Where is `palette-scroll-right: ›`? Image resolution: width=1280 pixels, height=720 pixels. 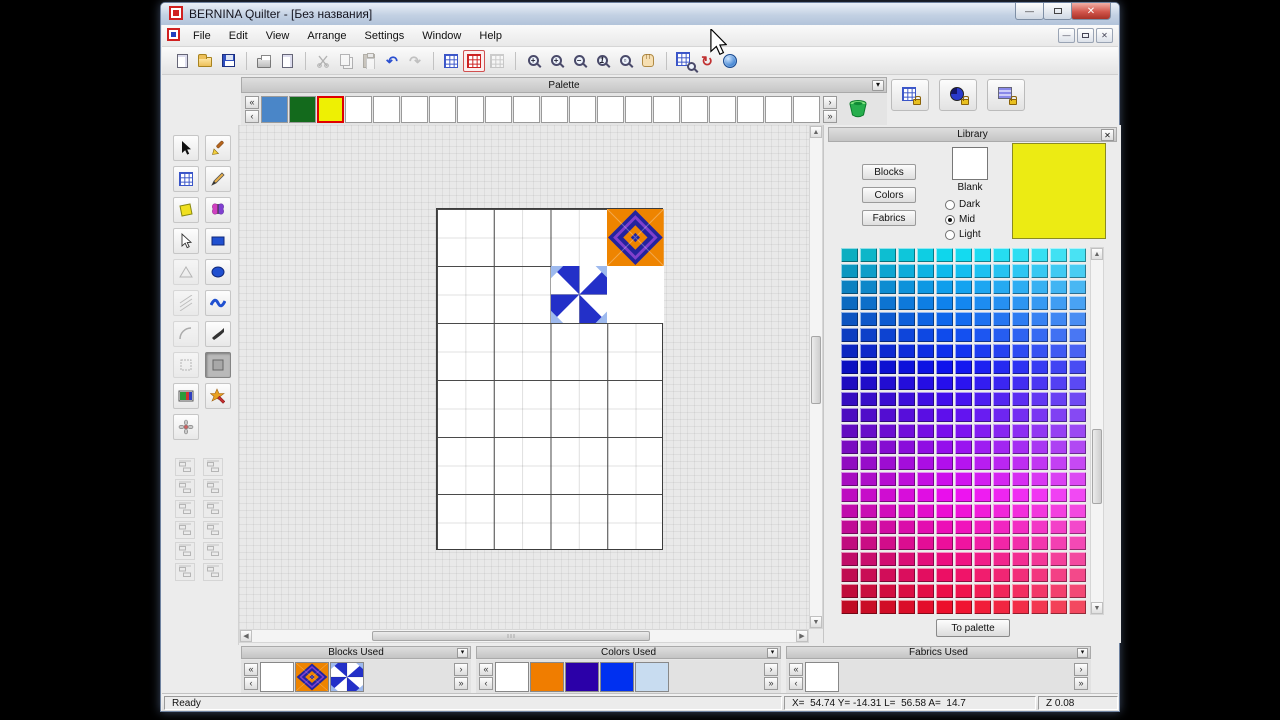 palette-scroll-right: › is located at coordinates (830, 102).